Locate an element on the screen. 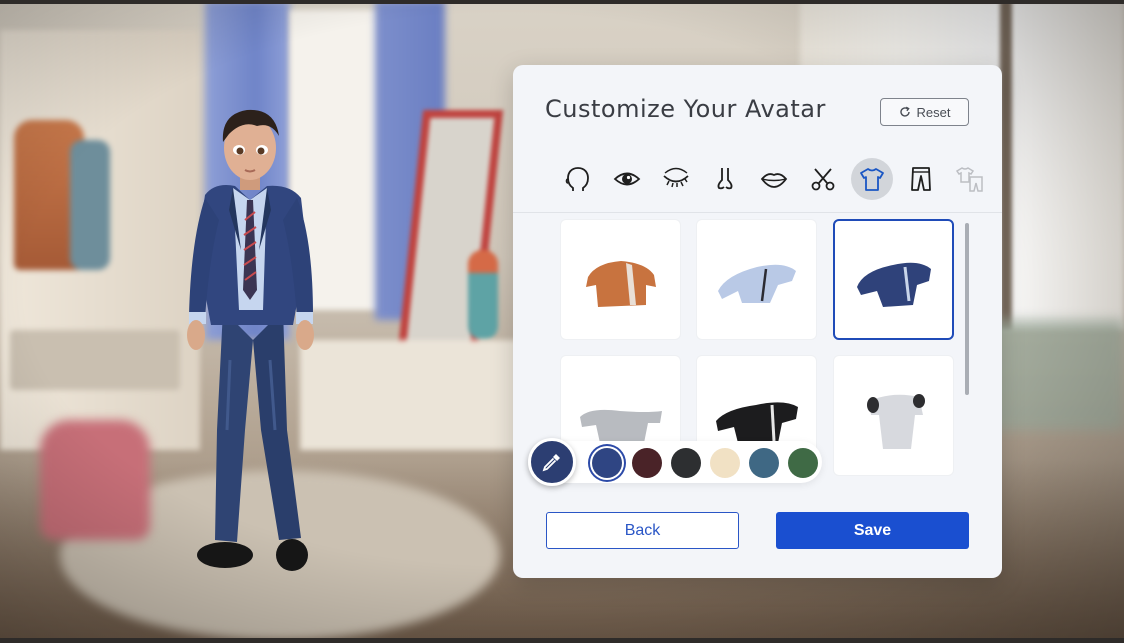 Image resolution: width=1124 pixels, height=643 pixels. head-shape-icon is located at coordinates (577, 179).